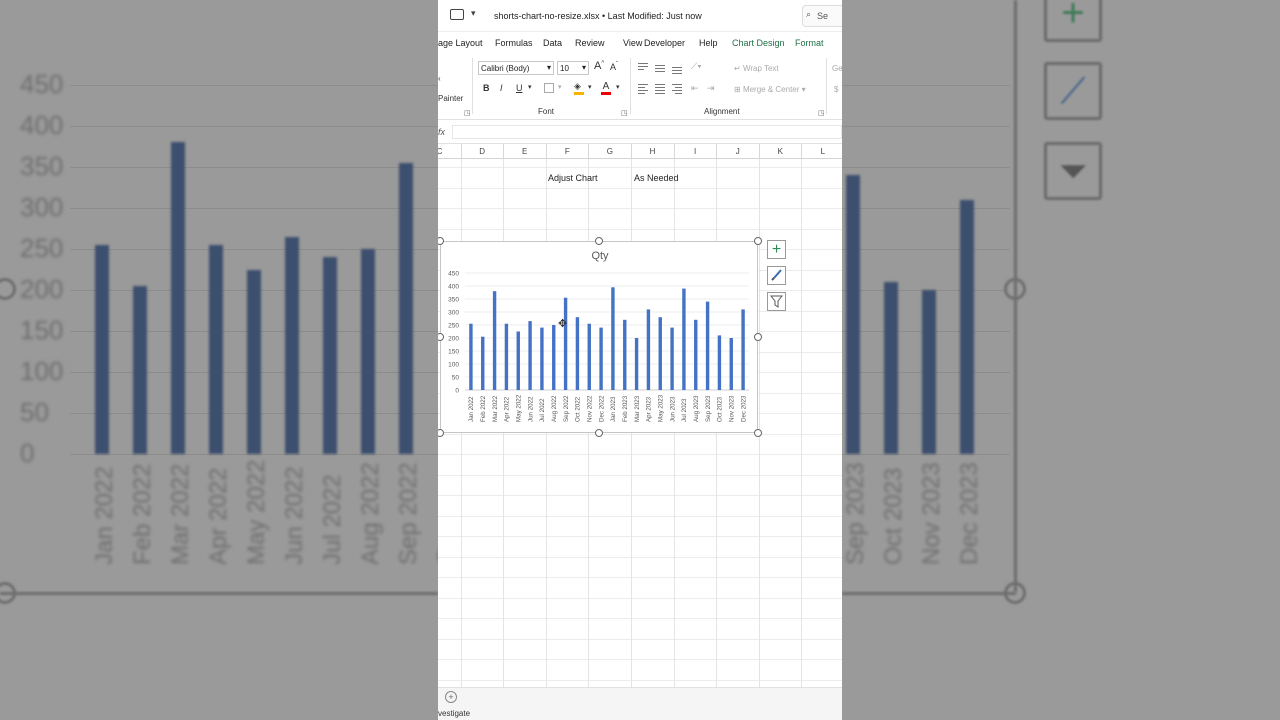 This screenshot has width=1280, height=720. What do you see at coordinates (524, 151) in the screenshot?
I see `column-header: E` at bounding box center [524, 151].